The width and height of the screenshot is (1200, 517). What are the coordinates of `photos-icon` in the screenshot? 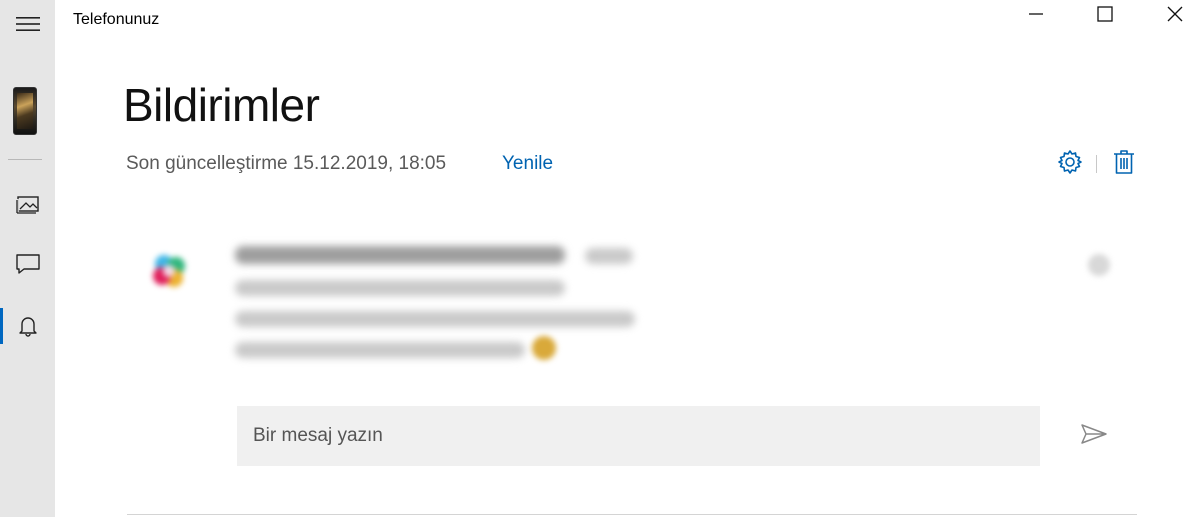 It's located at (27, 204).